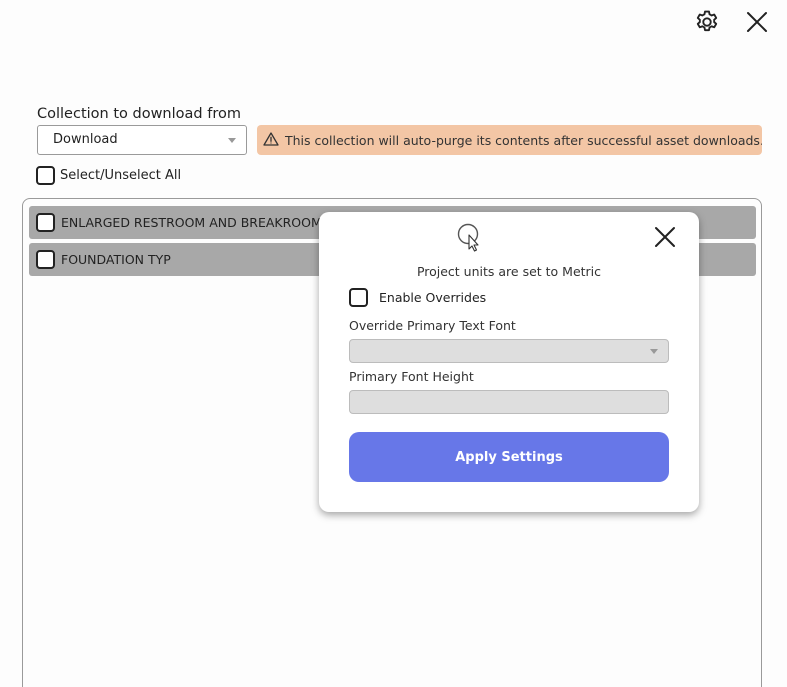 This screenshot has height=687, width=787. What do you see at coordinates (509, 351) in the screenshot?
I see `primary-font-select` at bounding box center [509, 351].